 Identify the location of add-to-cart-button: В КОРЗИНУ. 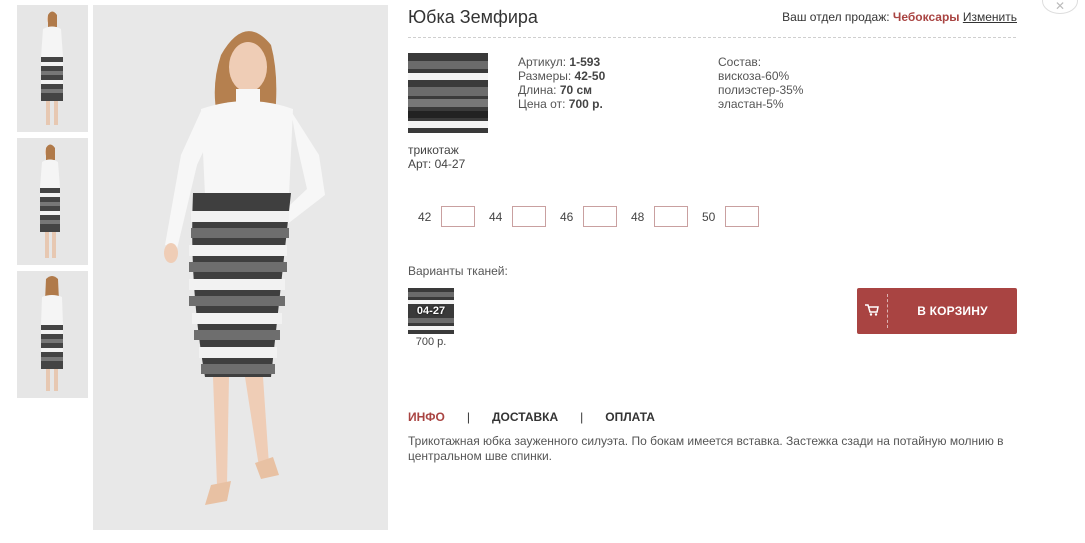
(937, 311).